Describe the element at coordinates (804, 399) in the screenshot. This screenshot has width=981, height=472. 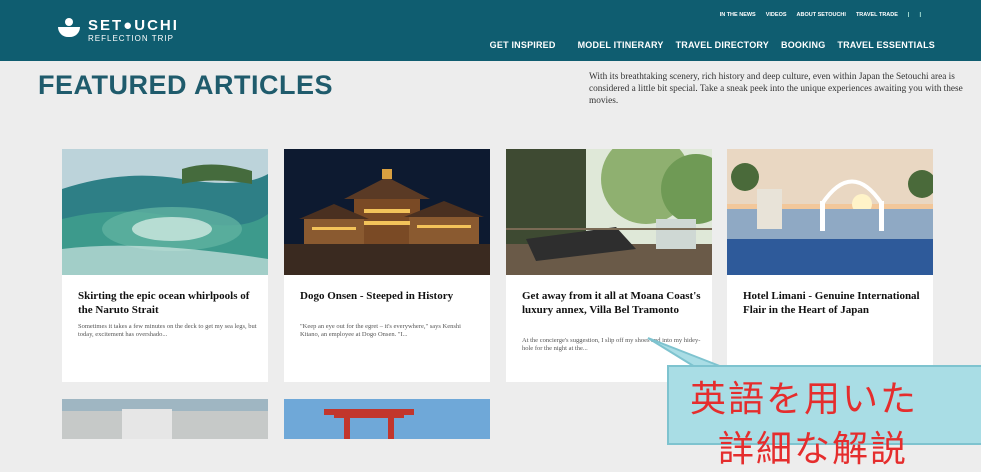
I see `annotation-line1: 英語を用いた` at that location.